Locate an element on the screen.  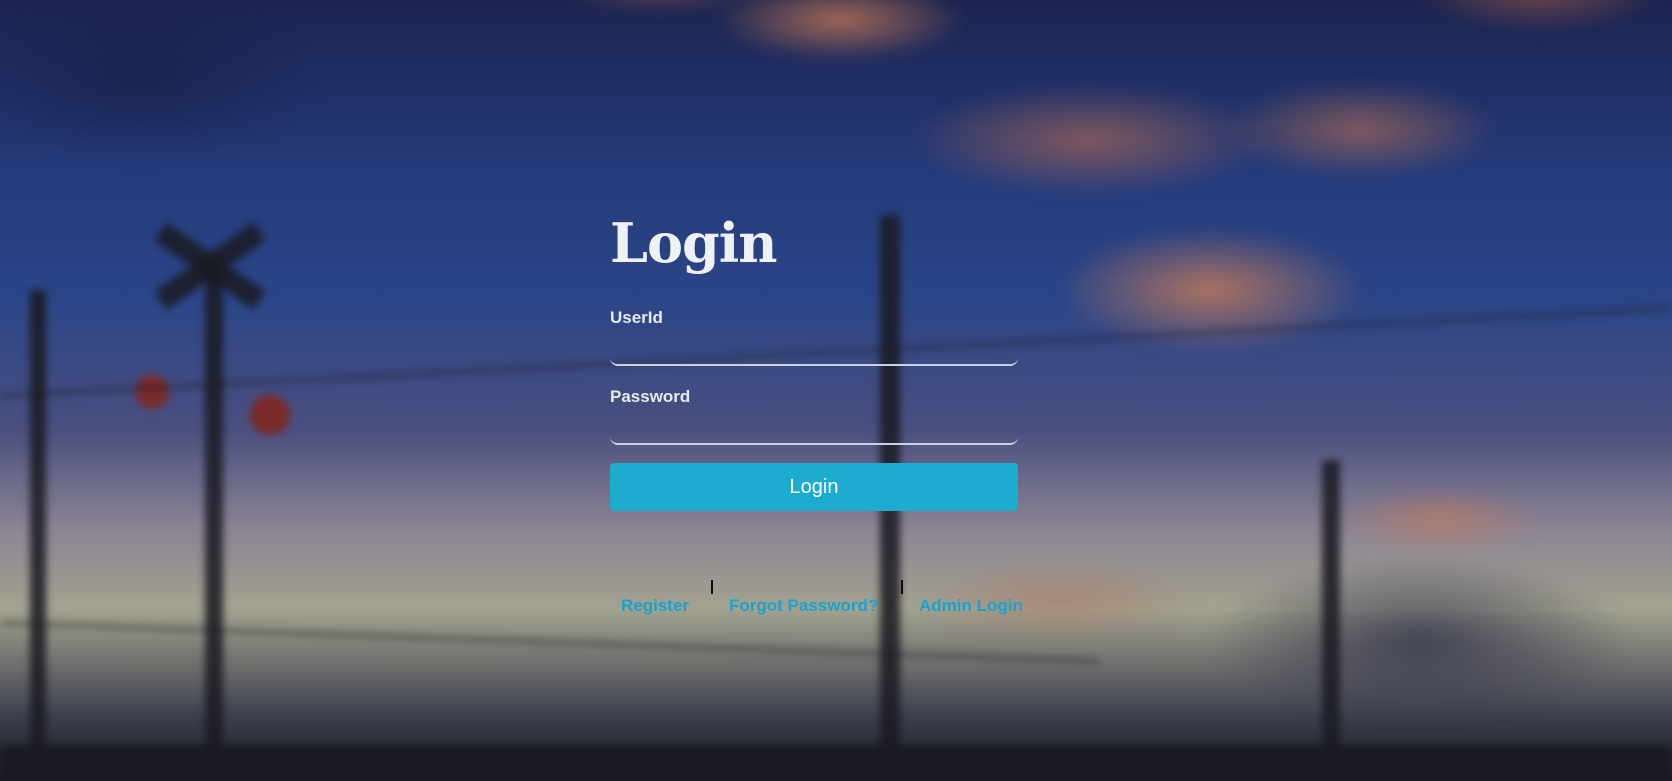
background-ground is located at coordinates (836, 763).